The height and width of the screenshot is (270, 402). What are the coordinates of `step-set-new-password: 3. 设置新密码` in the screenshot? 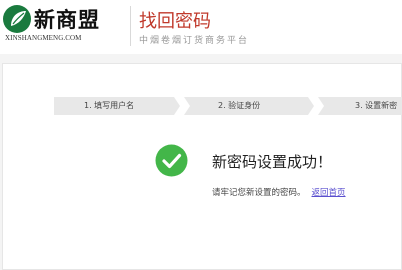 It's located at (360, 106).